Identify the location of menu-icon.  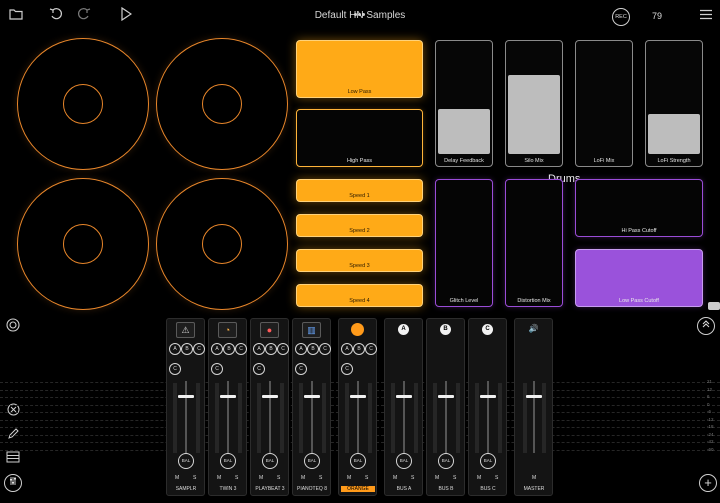
(706, 16).